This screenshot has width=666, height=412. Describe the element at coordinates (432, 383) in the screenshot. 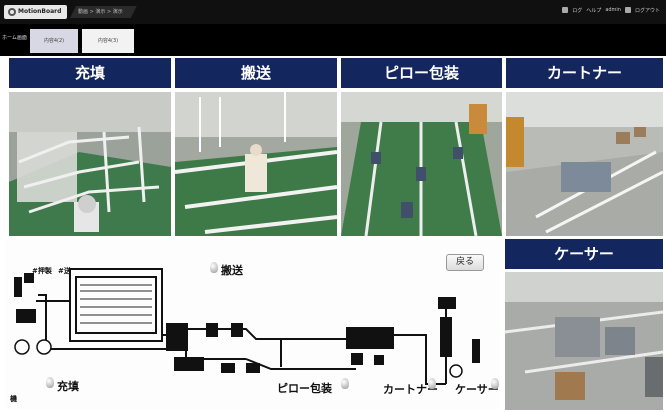

I see `camera-marker-cartoner-icon` at that location.